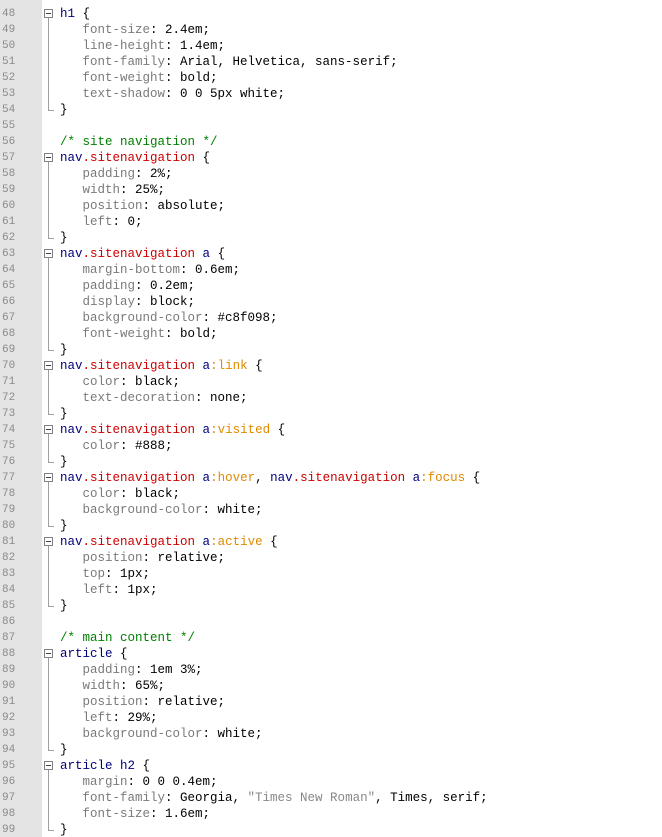 The width and height of the screenshot is (662, 837). Describe the element at coordinates (9, 574) in the screenshot. I see `line-number: 83` at that location.